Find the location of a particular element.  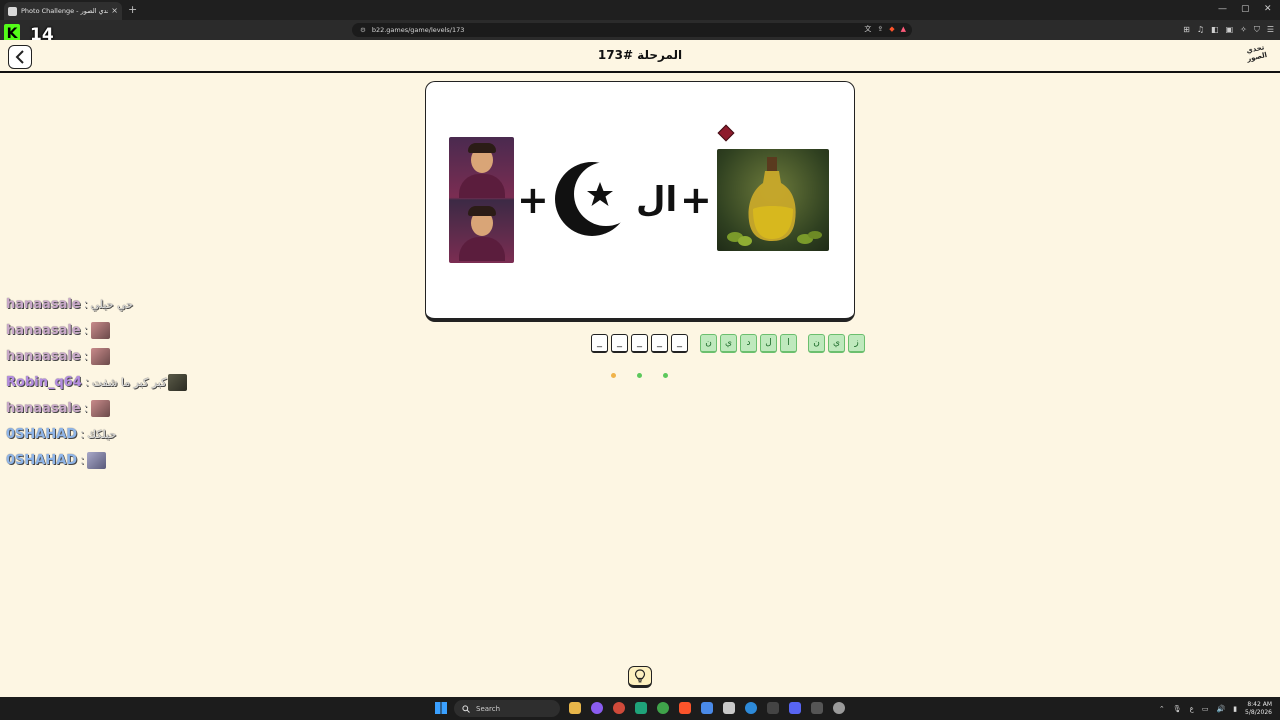

translate-icon: 文 is located at coordinates (867, 29).